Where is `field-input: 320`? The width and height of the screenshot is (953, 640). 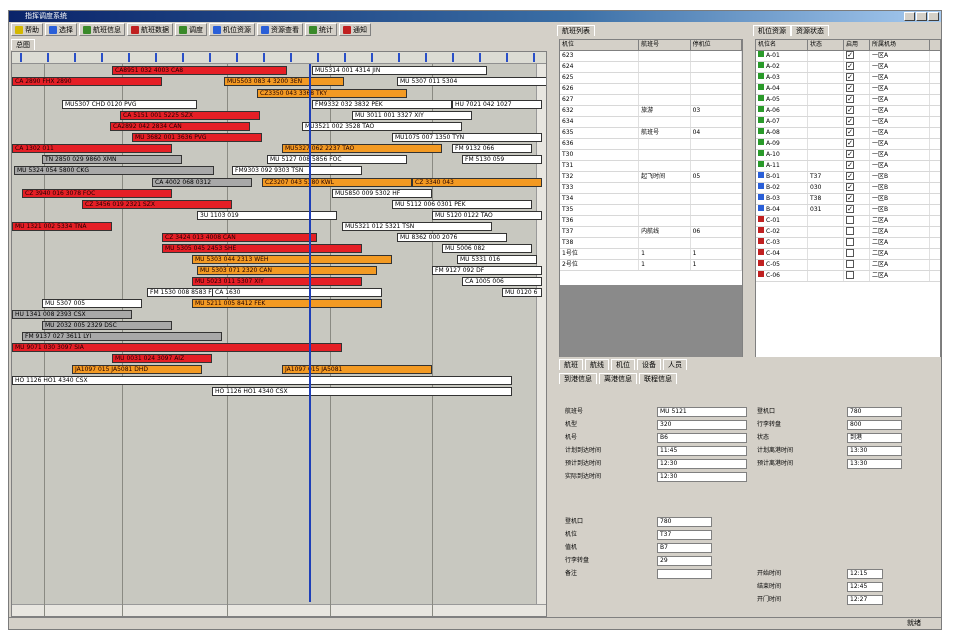 field-input: 320 is located at coordinates (702, 425).